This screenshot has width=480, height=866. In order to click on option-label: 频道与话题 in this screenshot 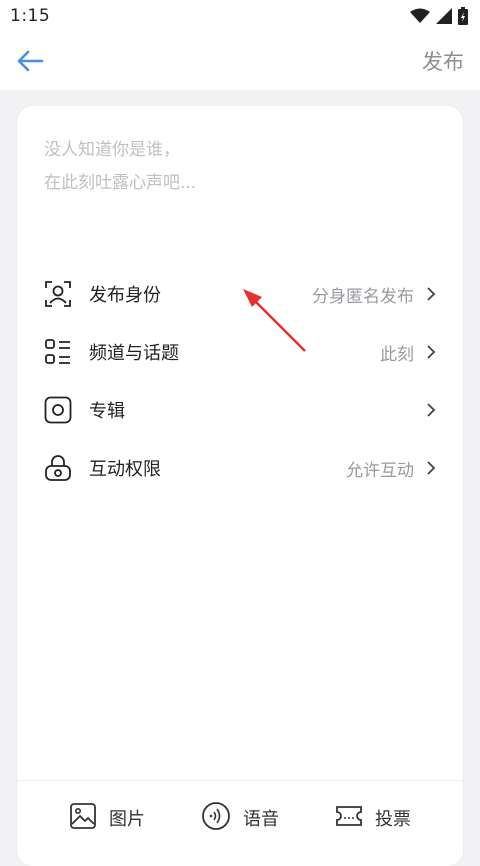, I will do `click(134, 353)`.